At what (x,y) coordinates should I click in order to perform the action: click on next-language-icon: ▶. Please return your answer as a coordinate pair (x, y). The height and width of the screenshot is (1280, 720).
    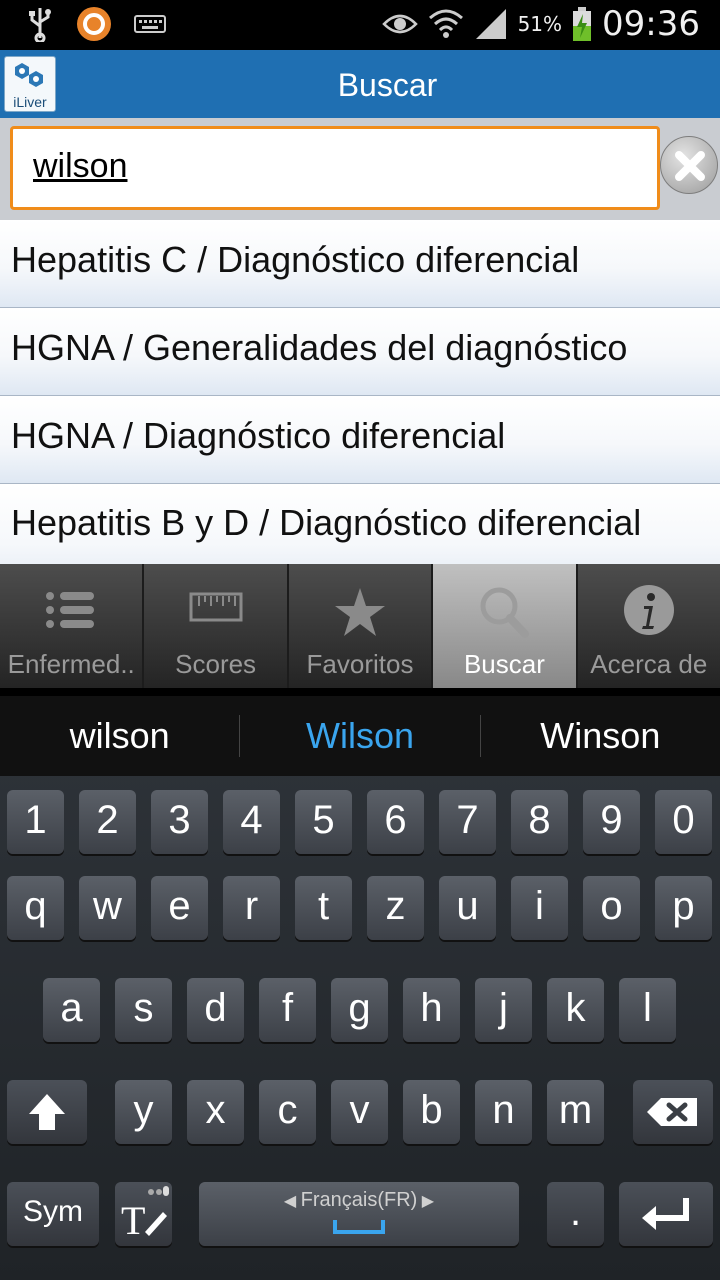
    Looking at the image, I should click on (426, 1201).